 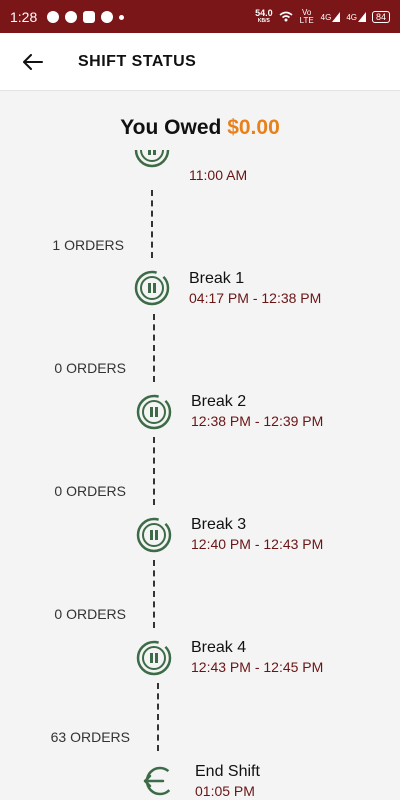 I want to click on wifi-icon, so click(x=286, y=16).